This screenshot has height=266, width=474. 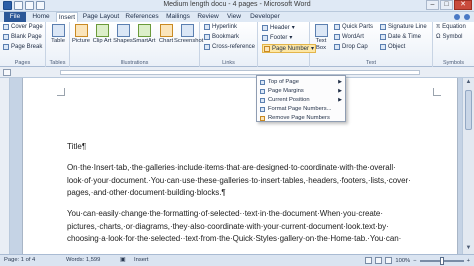 I want to click on insert-mode: Insert, so click(x=141, y=260).